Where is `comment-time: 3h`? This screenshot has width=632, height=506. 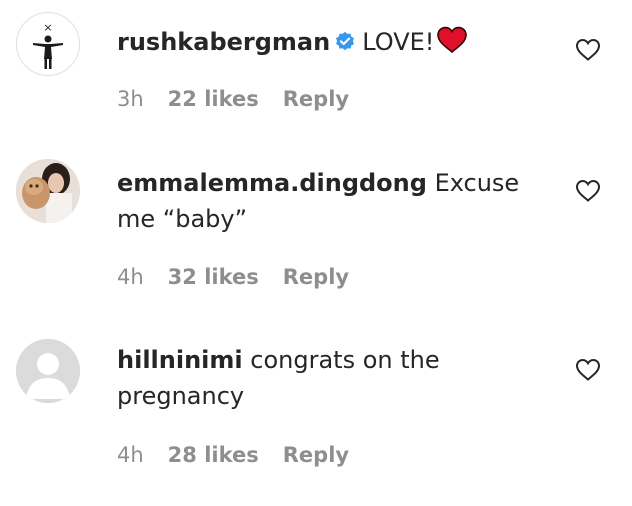
comment-time: 3h is located at coordinates (130, 99).